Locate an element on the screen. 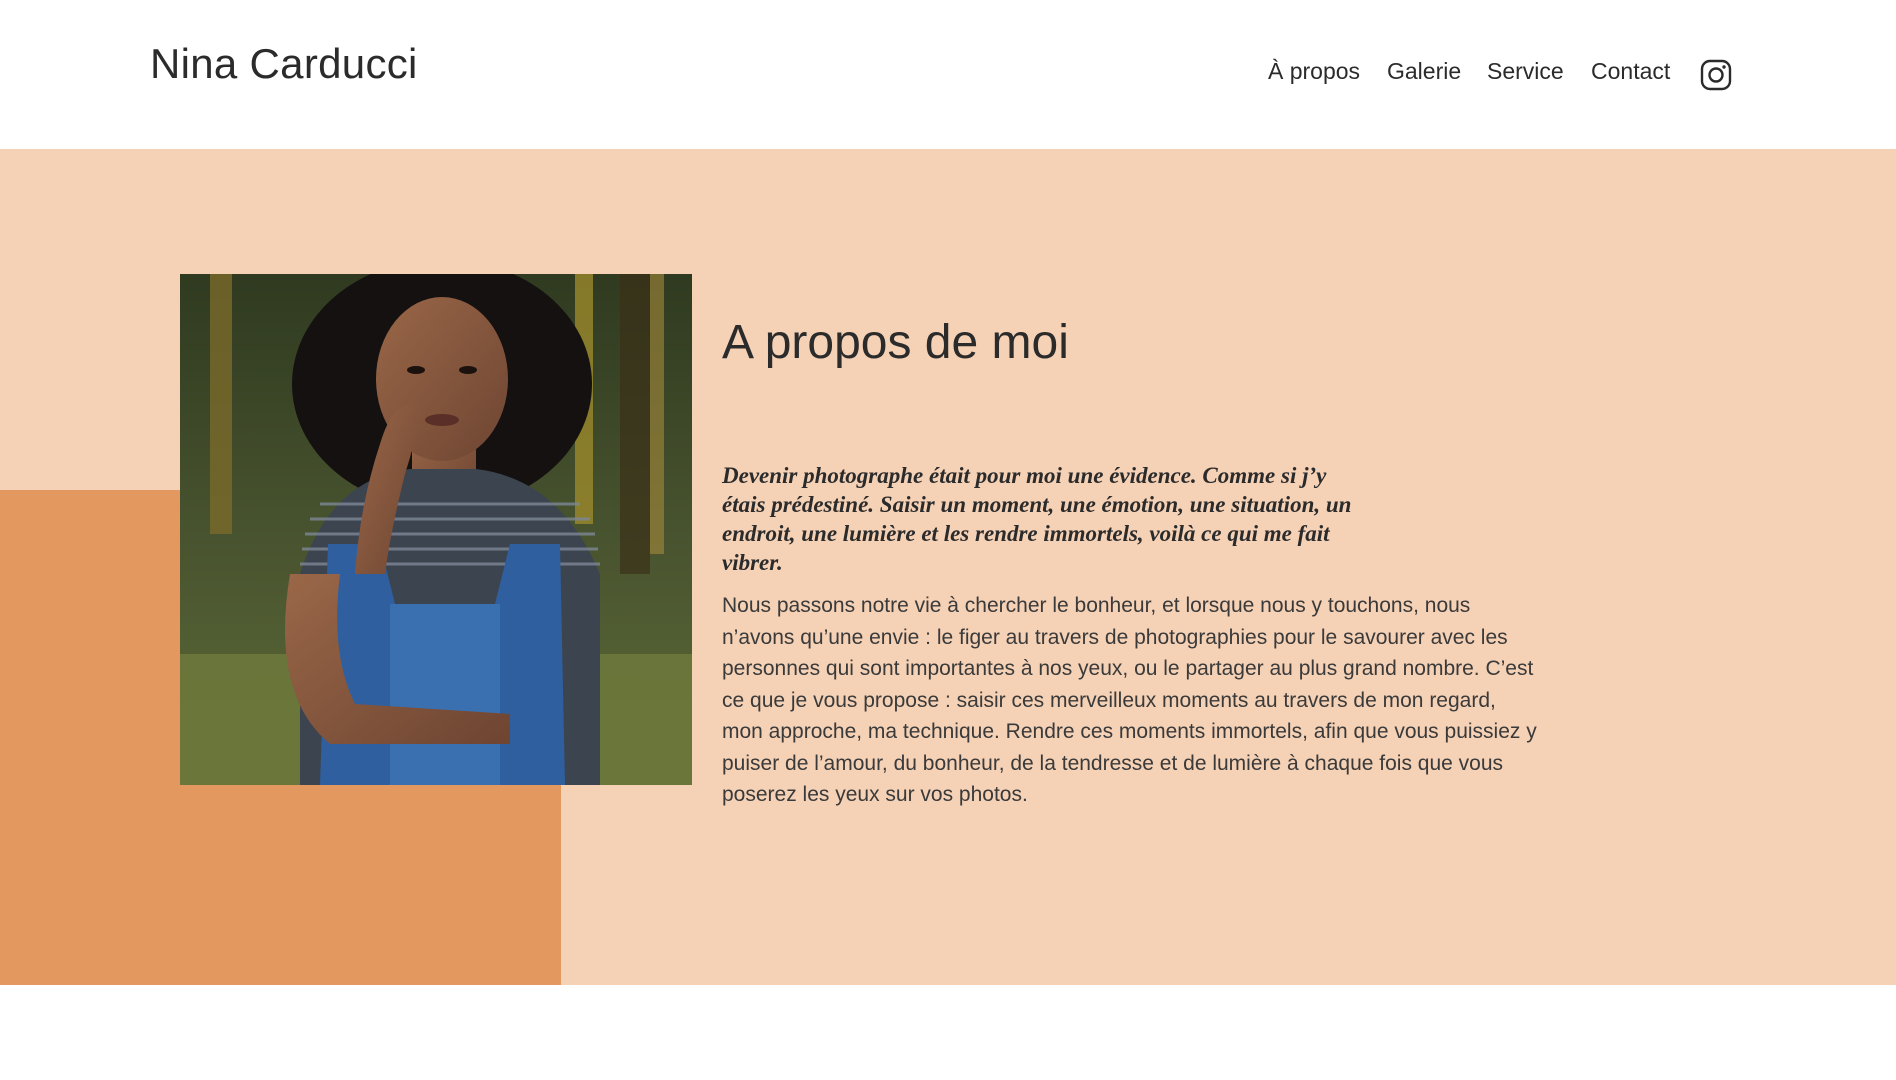 Image resolution: width=1896 pixels, height=1080 pixels. nav-link-service: Service is located at coordinates (1525, 71).